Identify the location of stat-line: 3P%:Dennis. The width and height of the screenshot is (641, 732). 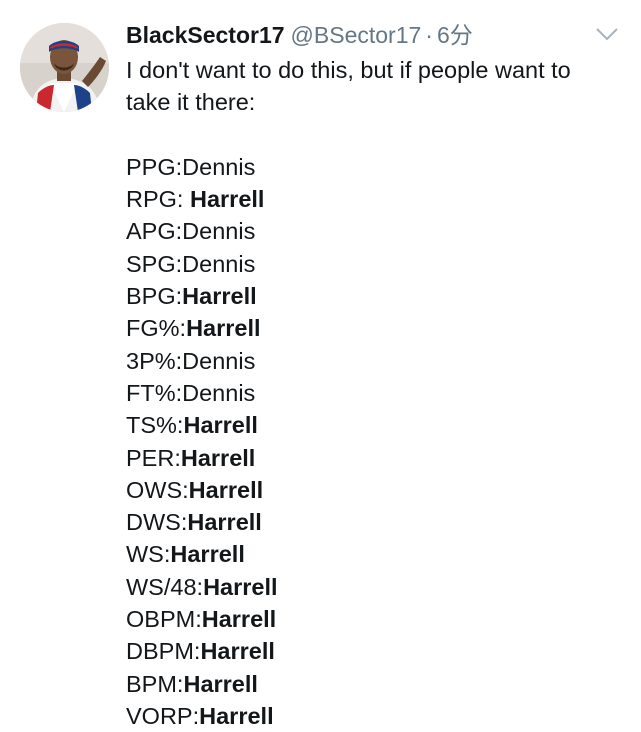
(373, 361).